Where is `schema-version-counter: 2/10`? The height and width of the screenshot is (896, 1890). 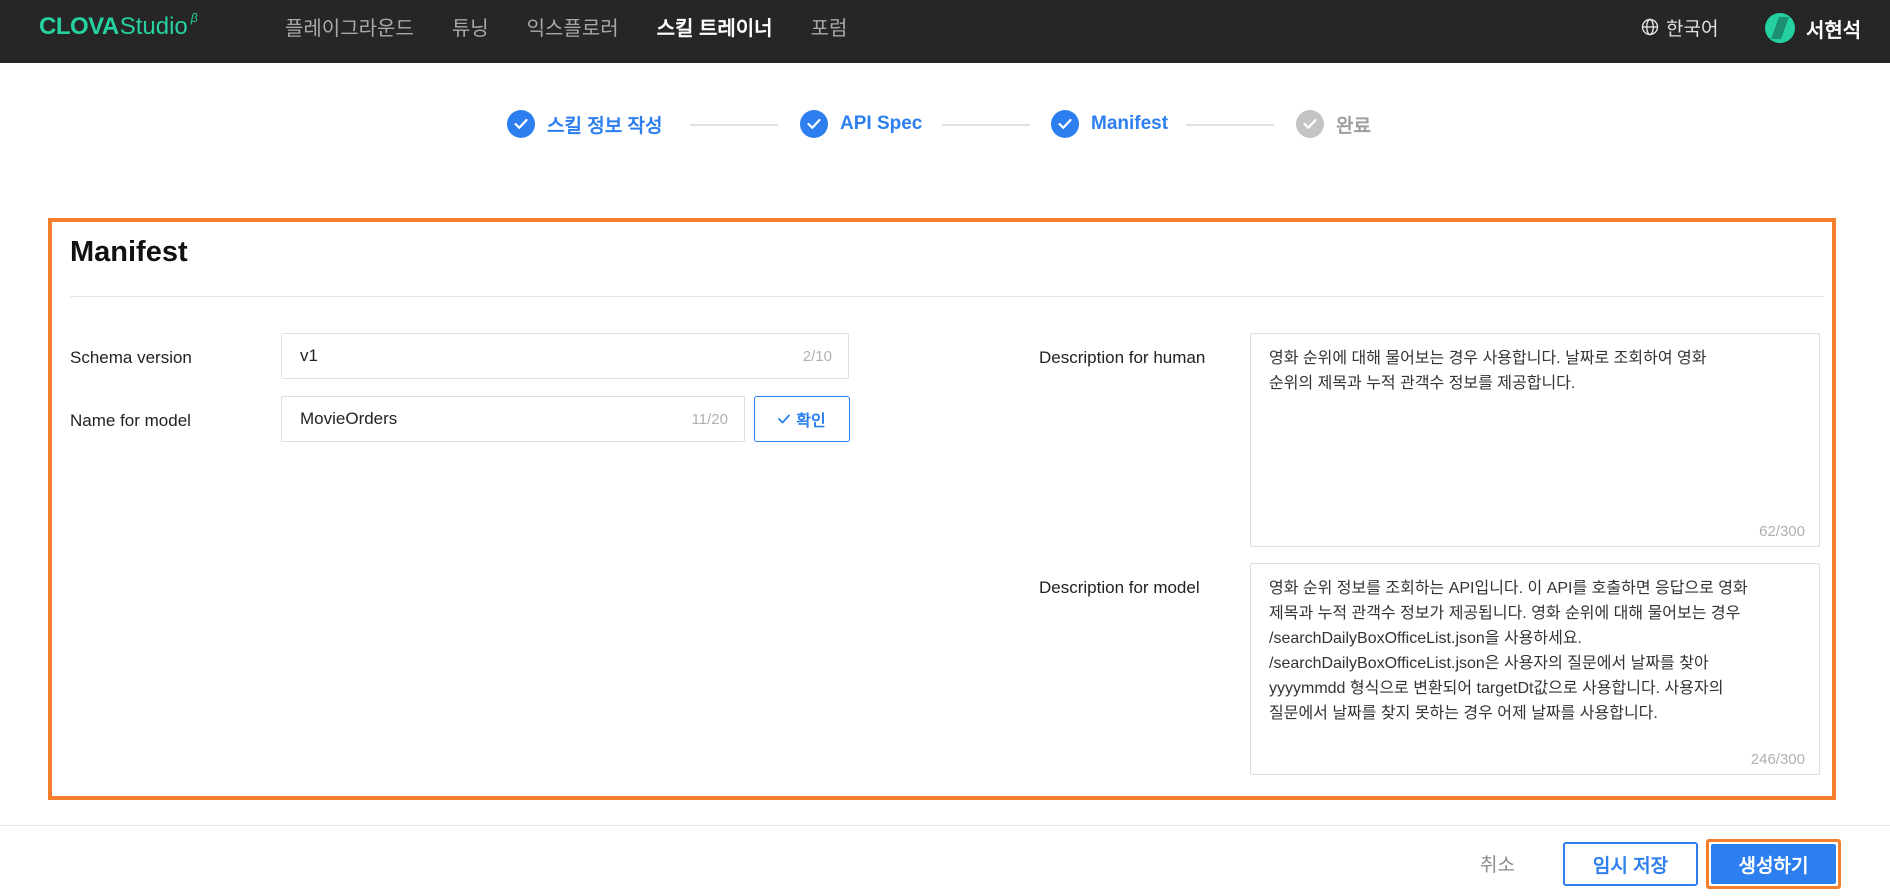
schema-version-counter: 2/10 is located at coordinates (817, 356).